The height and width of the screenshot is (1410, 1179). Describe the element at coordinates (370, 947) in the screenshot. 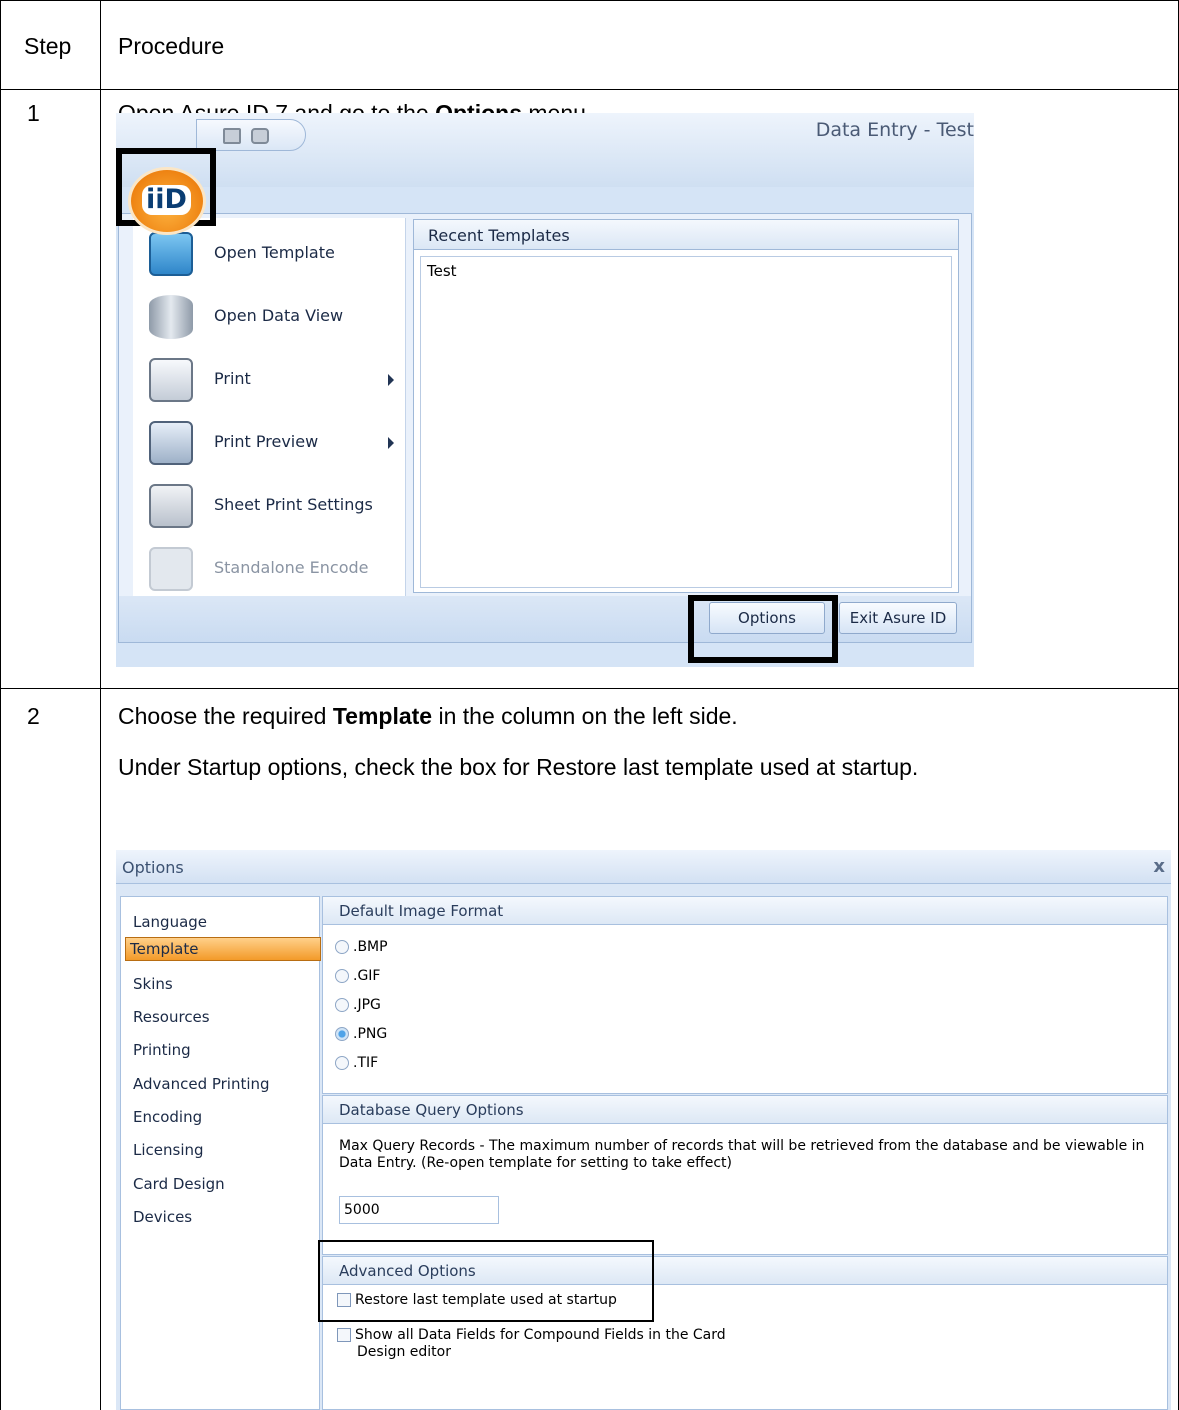

I see `radio-label: .BMP` at that location.